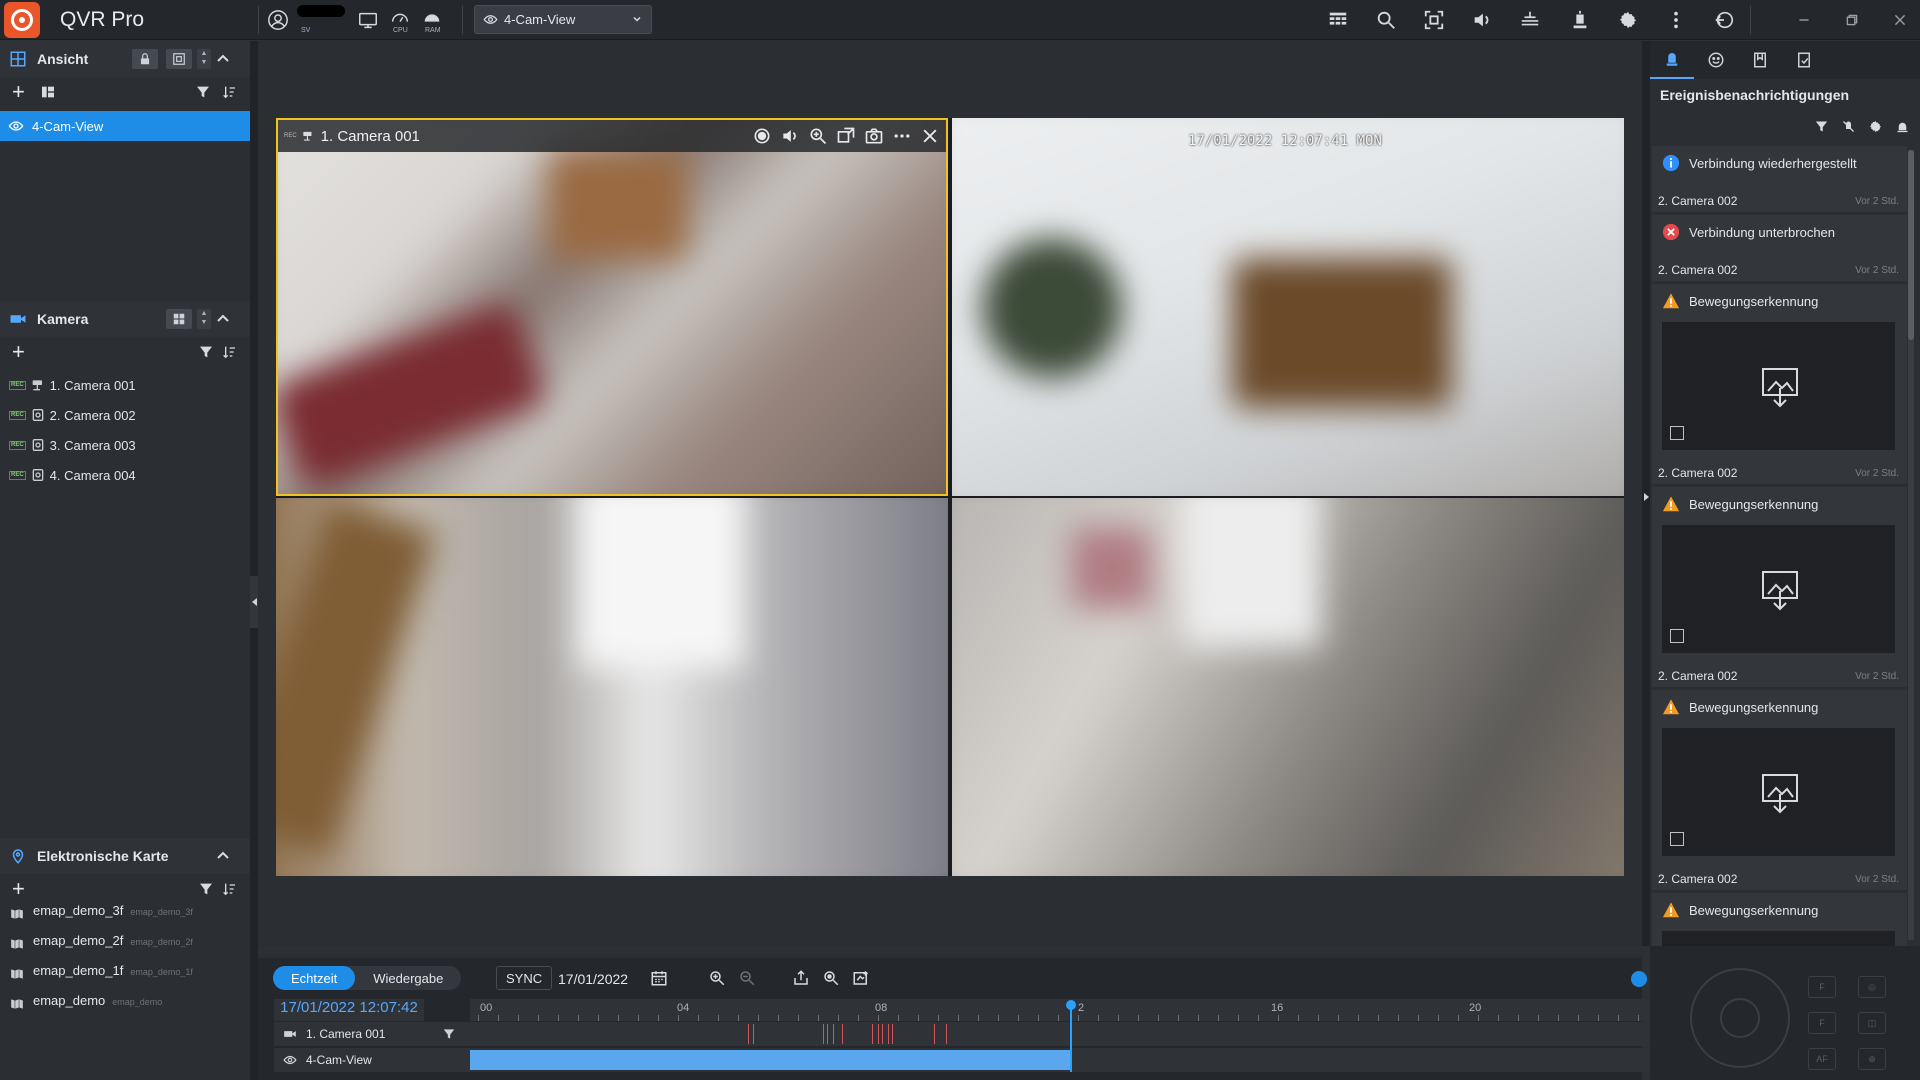 Image resolution: width=1920 pixels, height=1080 pixels. I want to click on tab-bookmarks, so click(1760, 60).